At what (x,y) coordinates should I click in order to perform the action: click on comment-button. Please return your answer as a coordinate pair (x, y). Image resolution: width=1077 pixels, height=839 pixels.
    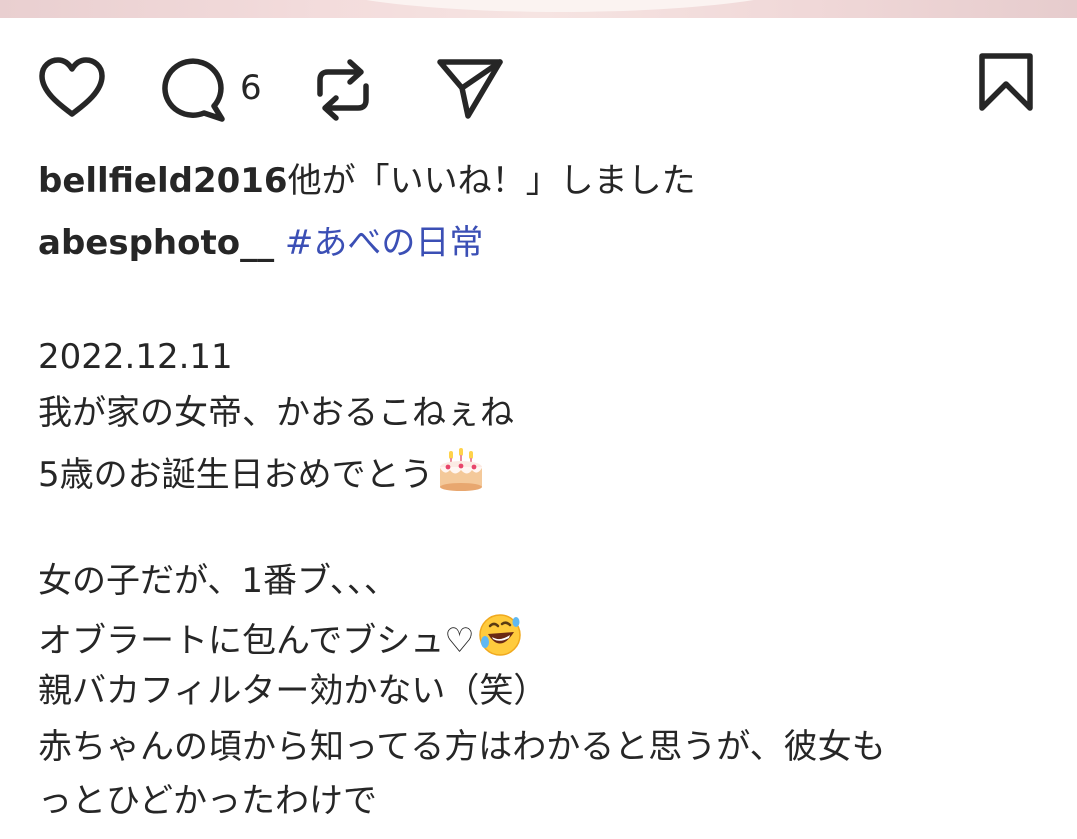
    Looking at the image, I should click on (192, 89).